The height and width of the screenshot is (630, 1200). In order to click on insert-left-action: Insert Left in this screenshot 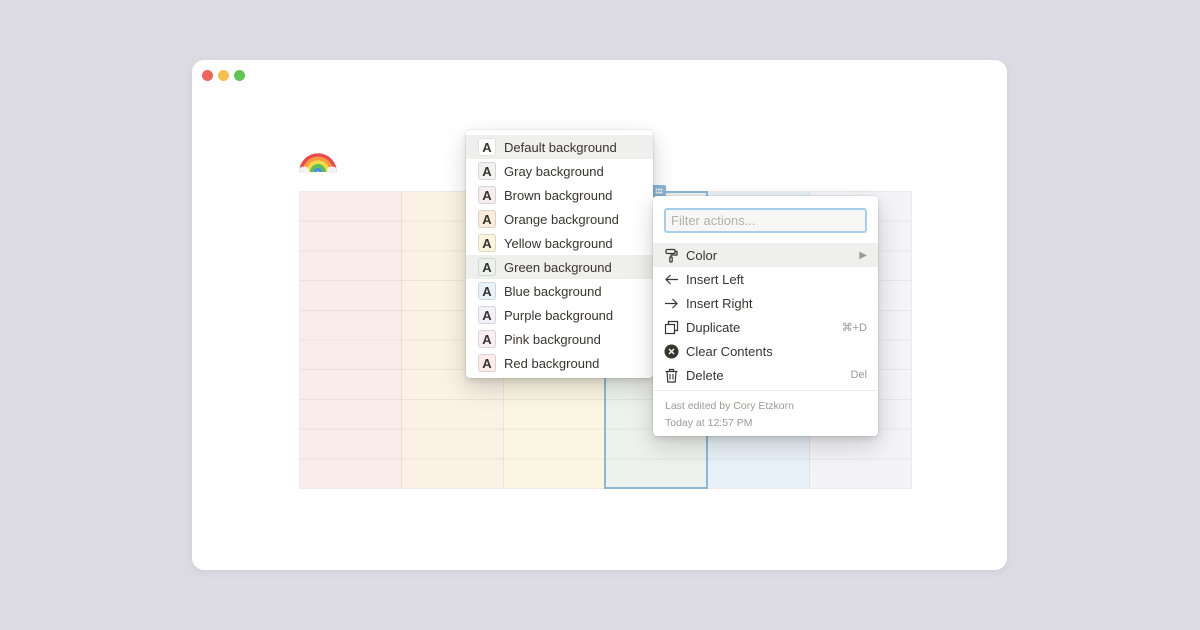, I will do `click(765, 279)`.